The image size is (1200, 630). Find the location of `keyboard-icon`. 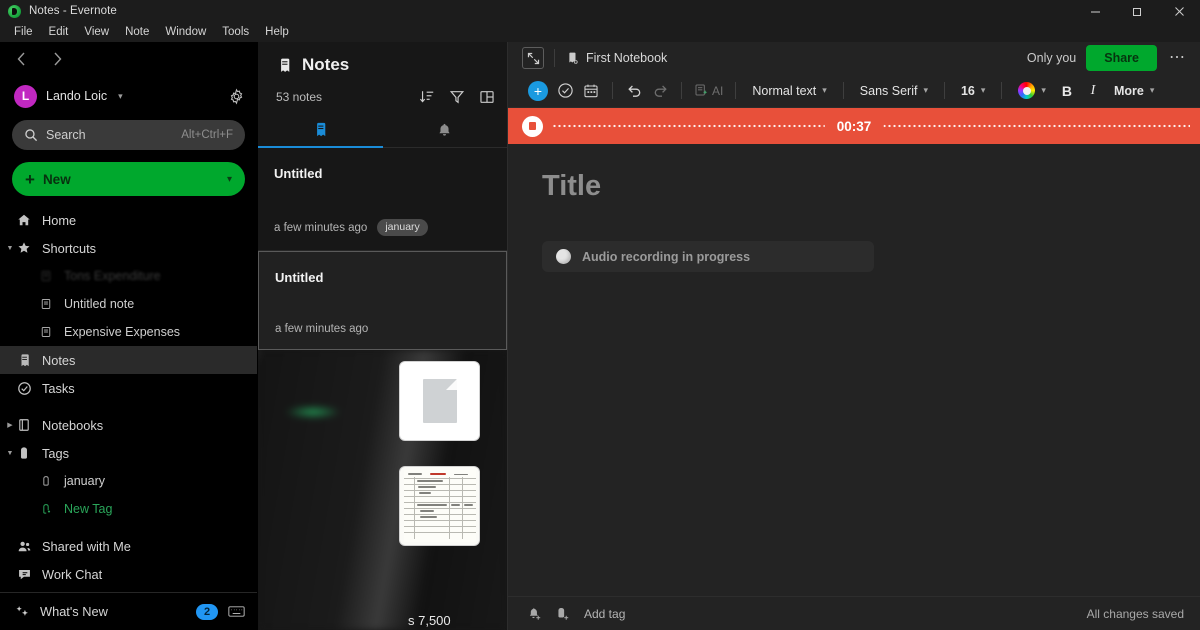

keyboard-icon is located at coordinates (236, 611).